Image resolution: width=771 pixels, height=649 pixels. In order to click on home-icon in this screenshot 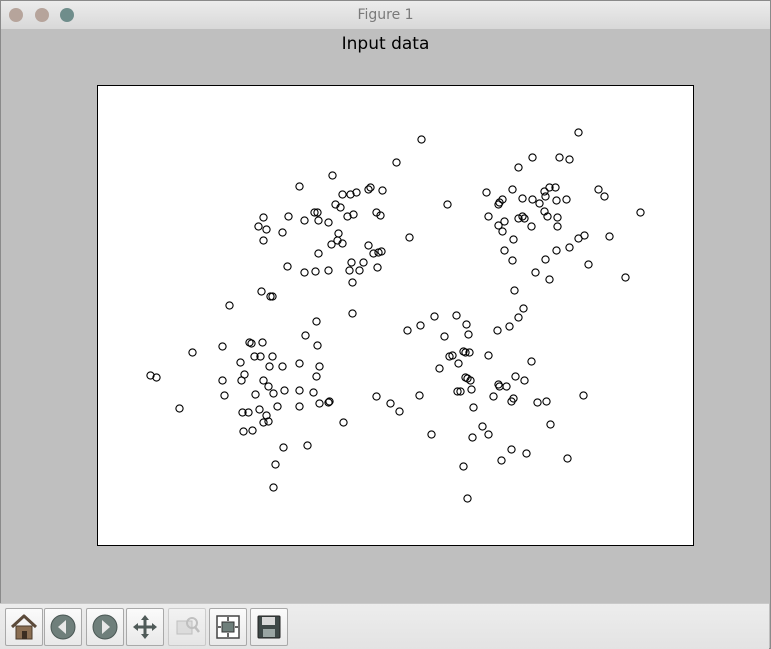, I will do `click(24, 627)`.